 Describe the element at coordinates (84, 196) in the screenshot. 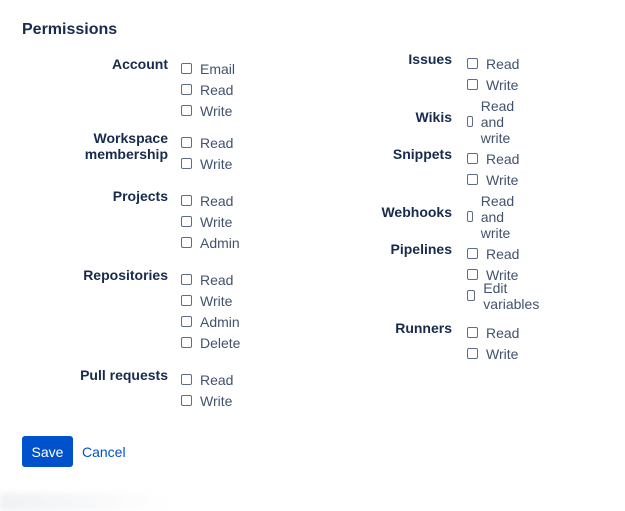

I see `group-label-projects: Projects` at that location.